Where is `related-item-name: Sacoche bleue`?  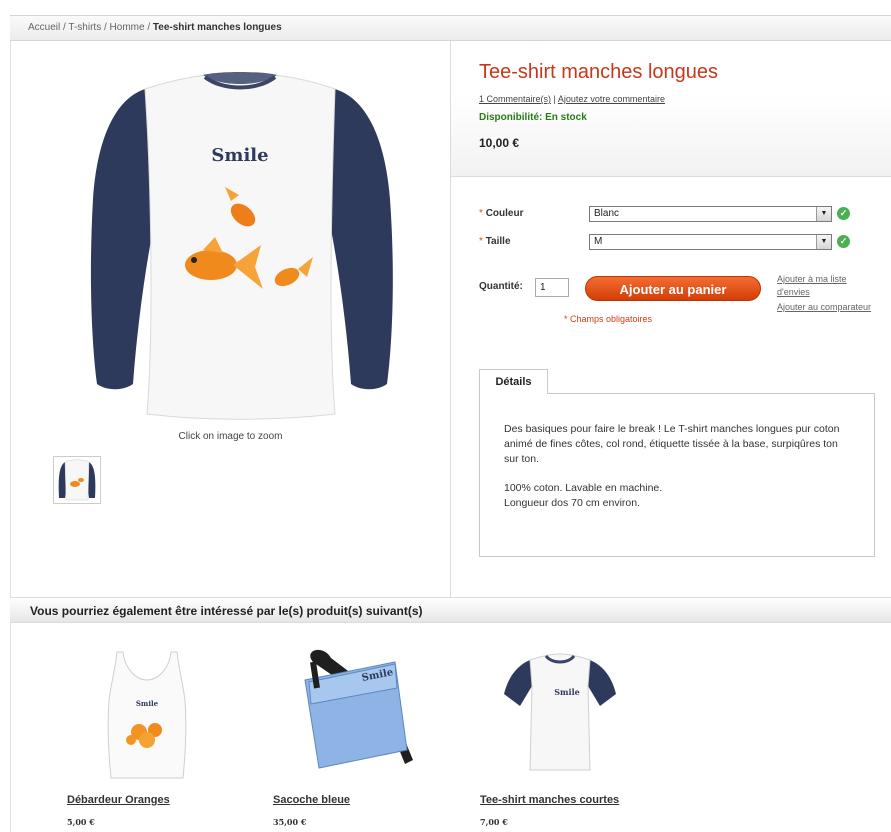 related-item-name: Sacoche bleue is located at coordinates (311, 800).